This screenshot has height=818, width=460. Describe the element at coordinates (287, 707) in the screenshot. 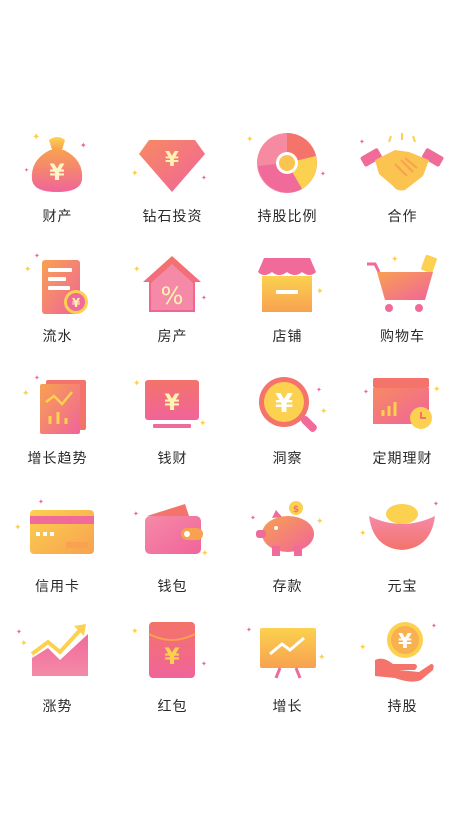

I see `icon-label: 增长` at that location.